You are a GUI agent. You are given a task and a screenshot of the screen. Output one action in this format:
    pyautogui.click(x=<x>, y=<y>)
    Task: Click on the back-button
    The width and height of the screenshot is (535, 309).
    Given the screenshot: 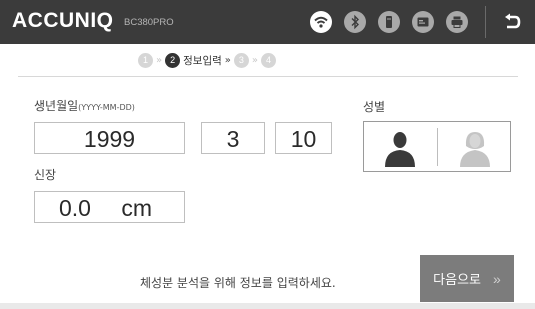 What is the action you would take?
    pyautogui.click(x=512, y=22)
    